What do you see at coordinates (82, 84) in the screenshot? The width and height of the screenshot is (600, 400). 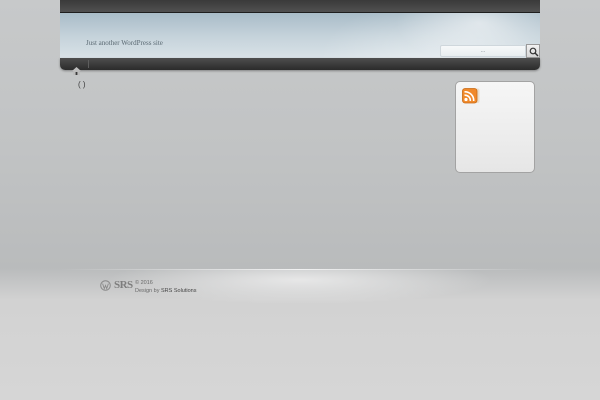 I see `post-meta: ( )` at bounding box center [82, 84].